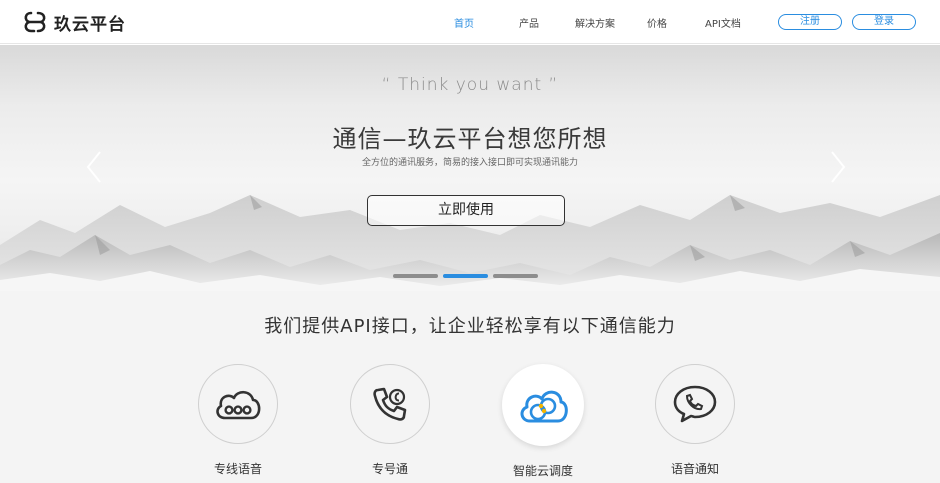 The width and height of the screenshot is (940, 483). I want to click on cloud-schedule-icon, so click(544, 406).